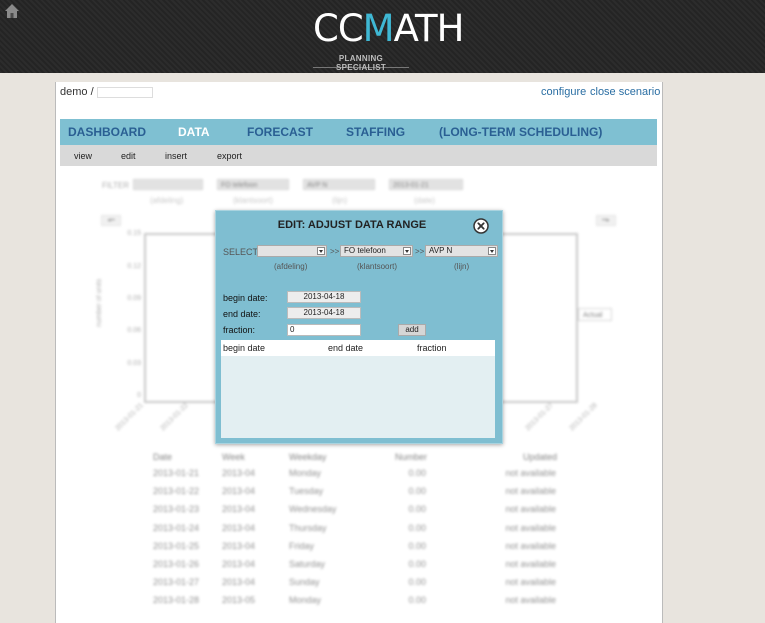  Describe the element at coordinates (606, 220) in the screenshot. I see `next-period-button: ━▸` at that location.